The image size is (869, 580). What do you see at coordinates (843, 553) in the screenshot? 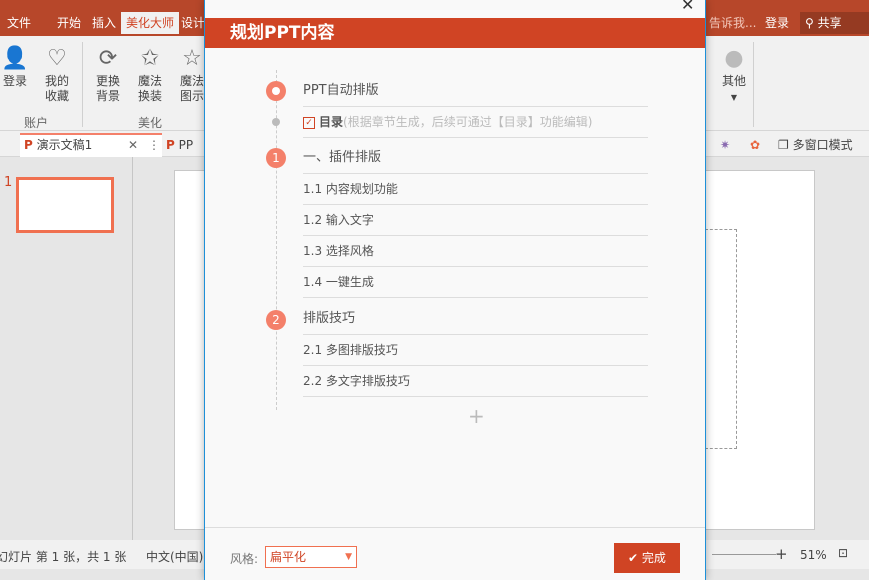
I see `fit-window-icon: ⊡` at bounding box center [843, 553].